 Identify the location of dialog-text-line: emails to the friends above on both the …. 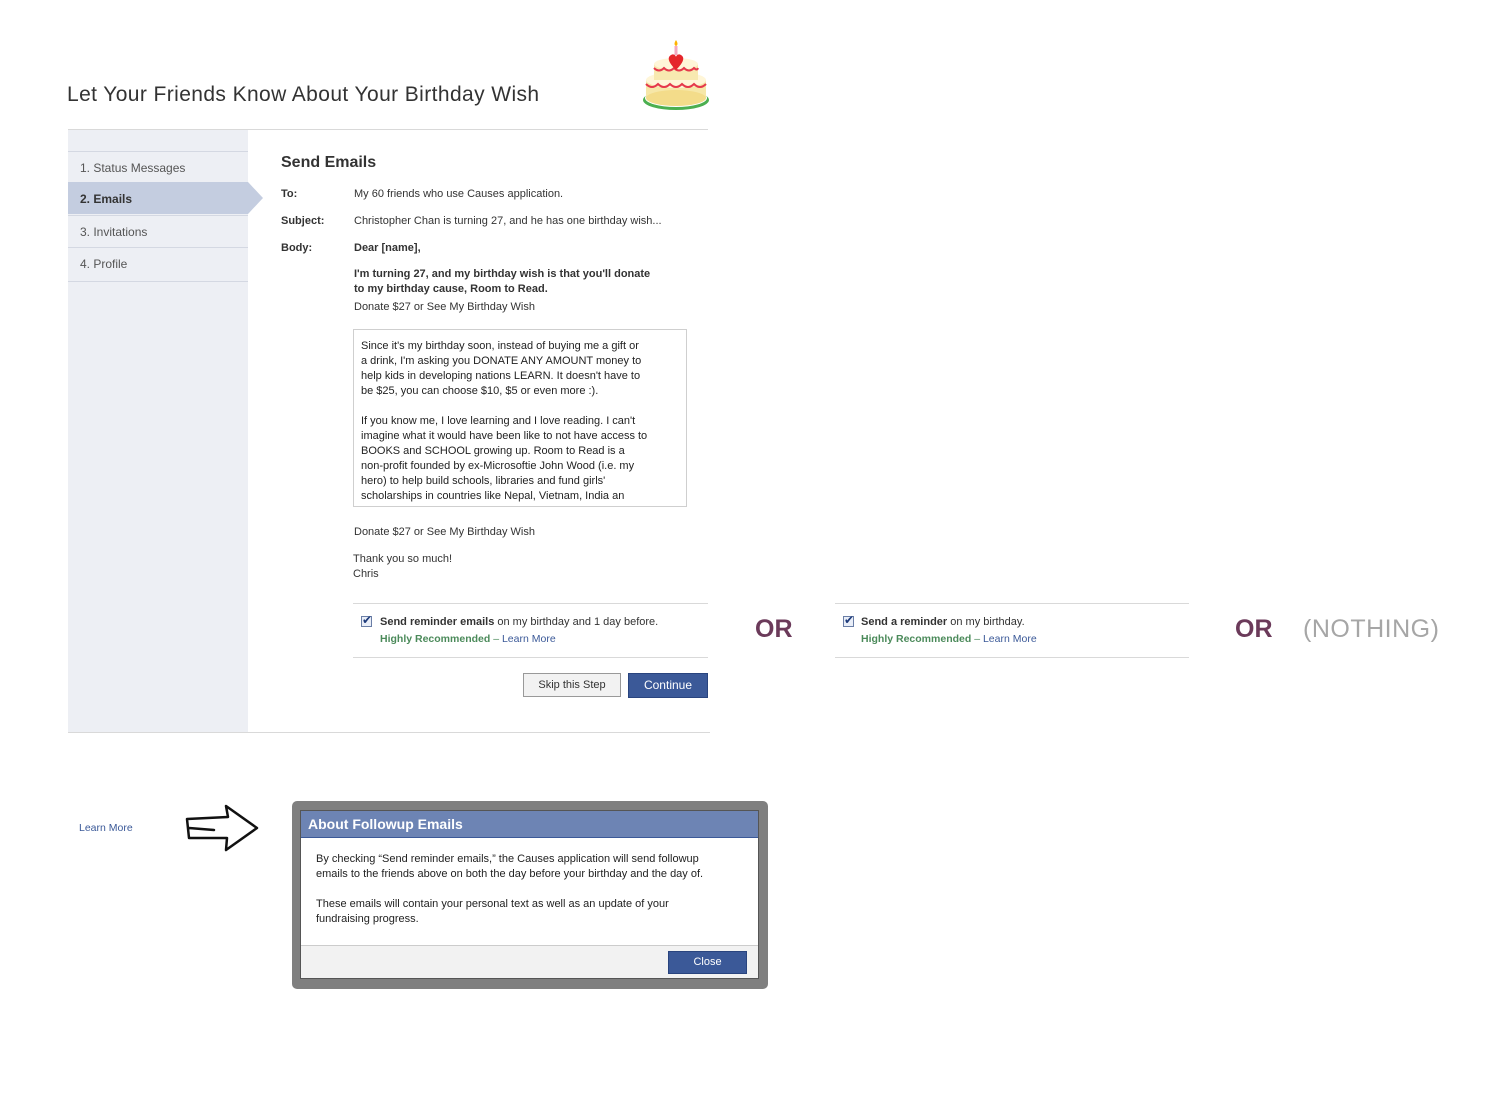
(510, 874).